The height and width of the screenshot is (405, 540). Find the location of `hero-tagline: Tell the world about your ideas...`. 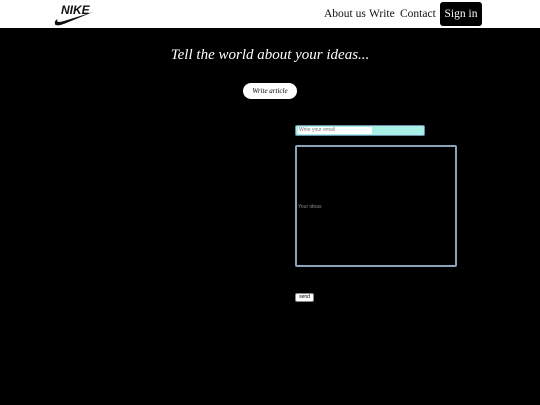

hero-tagline: Tell the world about your ideas... is located at coordinates (270, 55).